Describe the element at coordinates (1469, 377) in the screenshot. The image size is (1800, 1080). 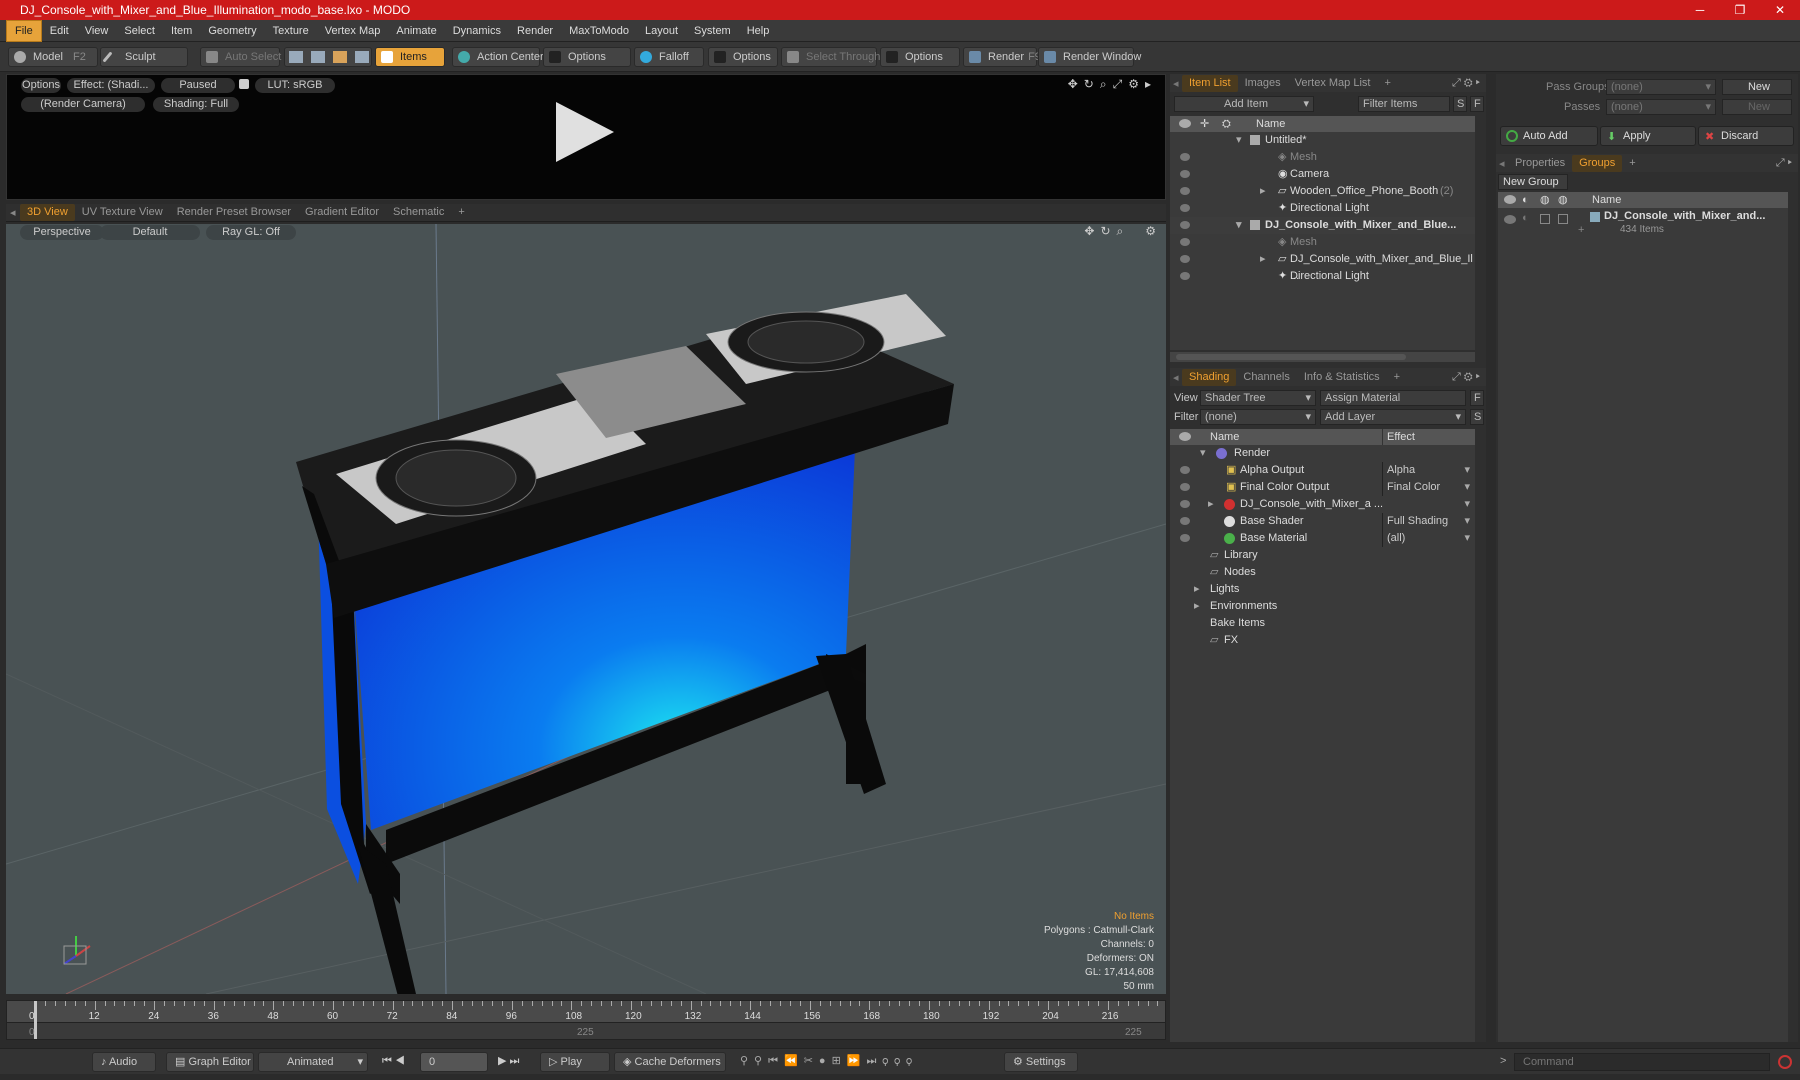
I see `panel-options-icons: ⤢ ⚙ ▸` at that location.